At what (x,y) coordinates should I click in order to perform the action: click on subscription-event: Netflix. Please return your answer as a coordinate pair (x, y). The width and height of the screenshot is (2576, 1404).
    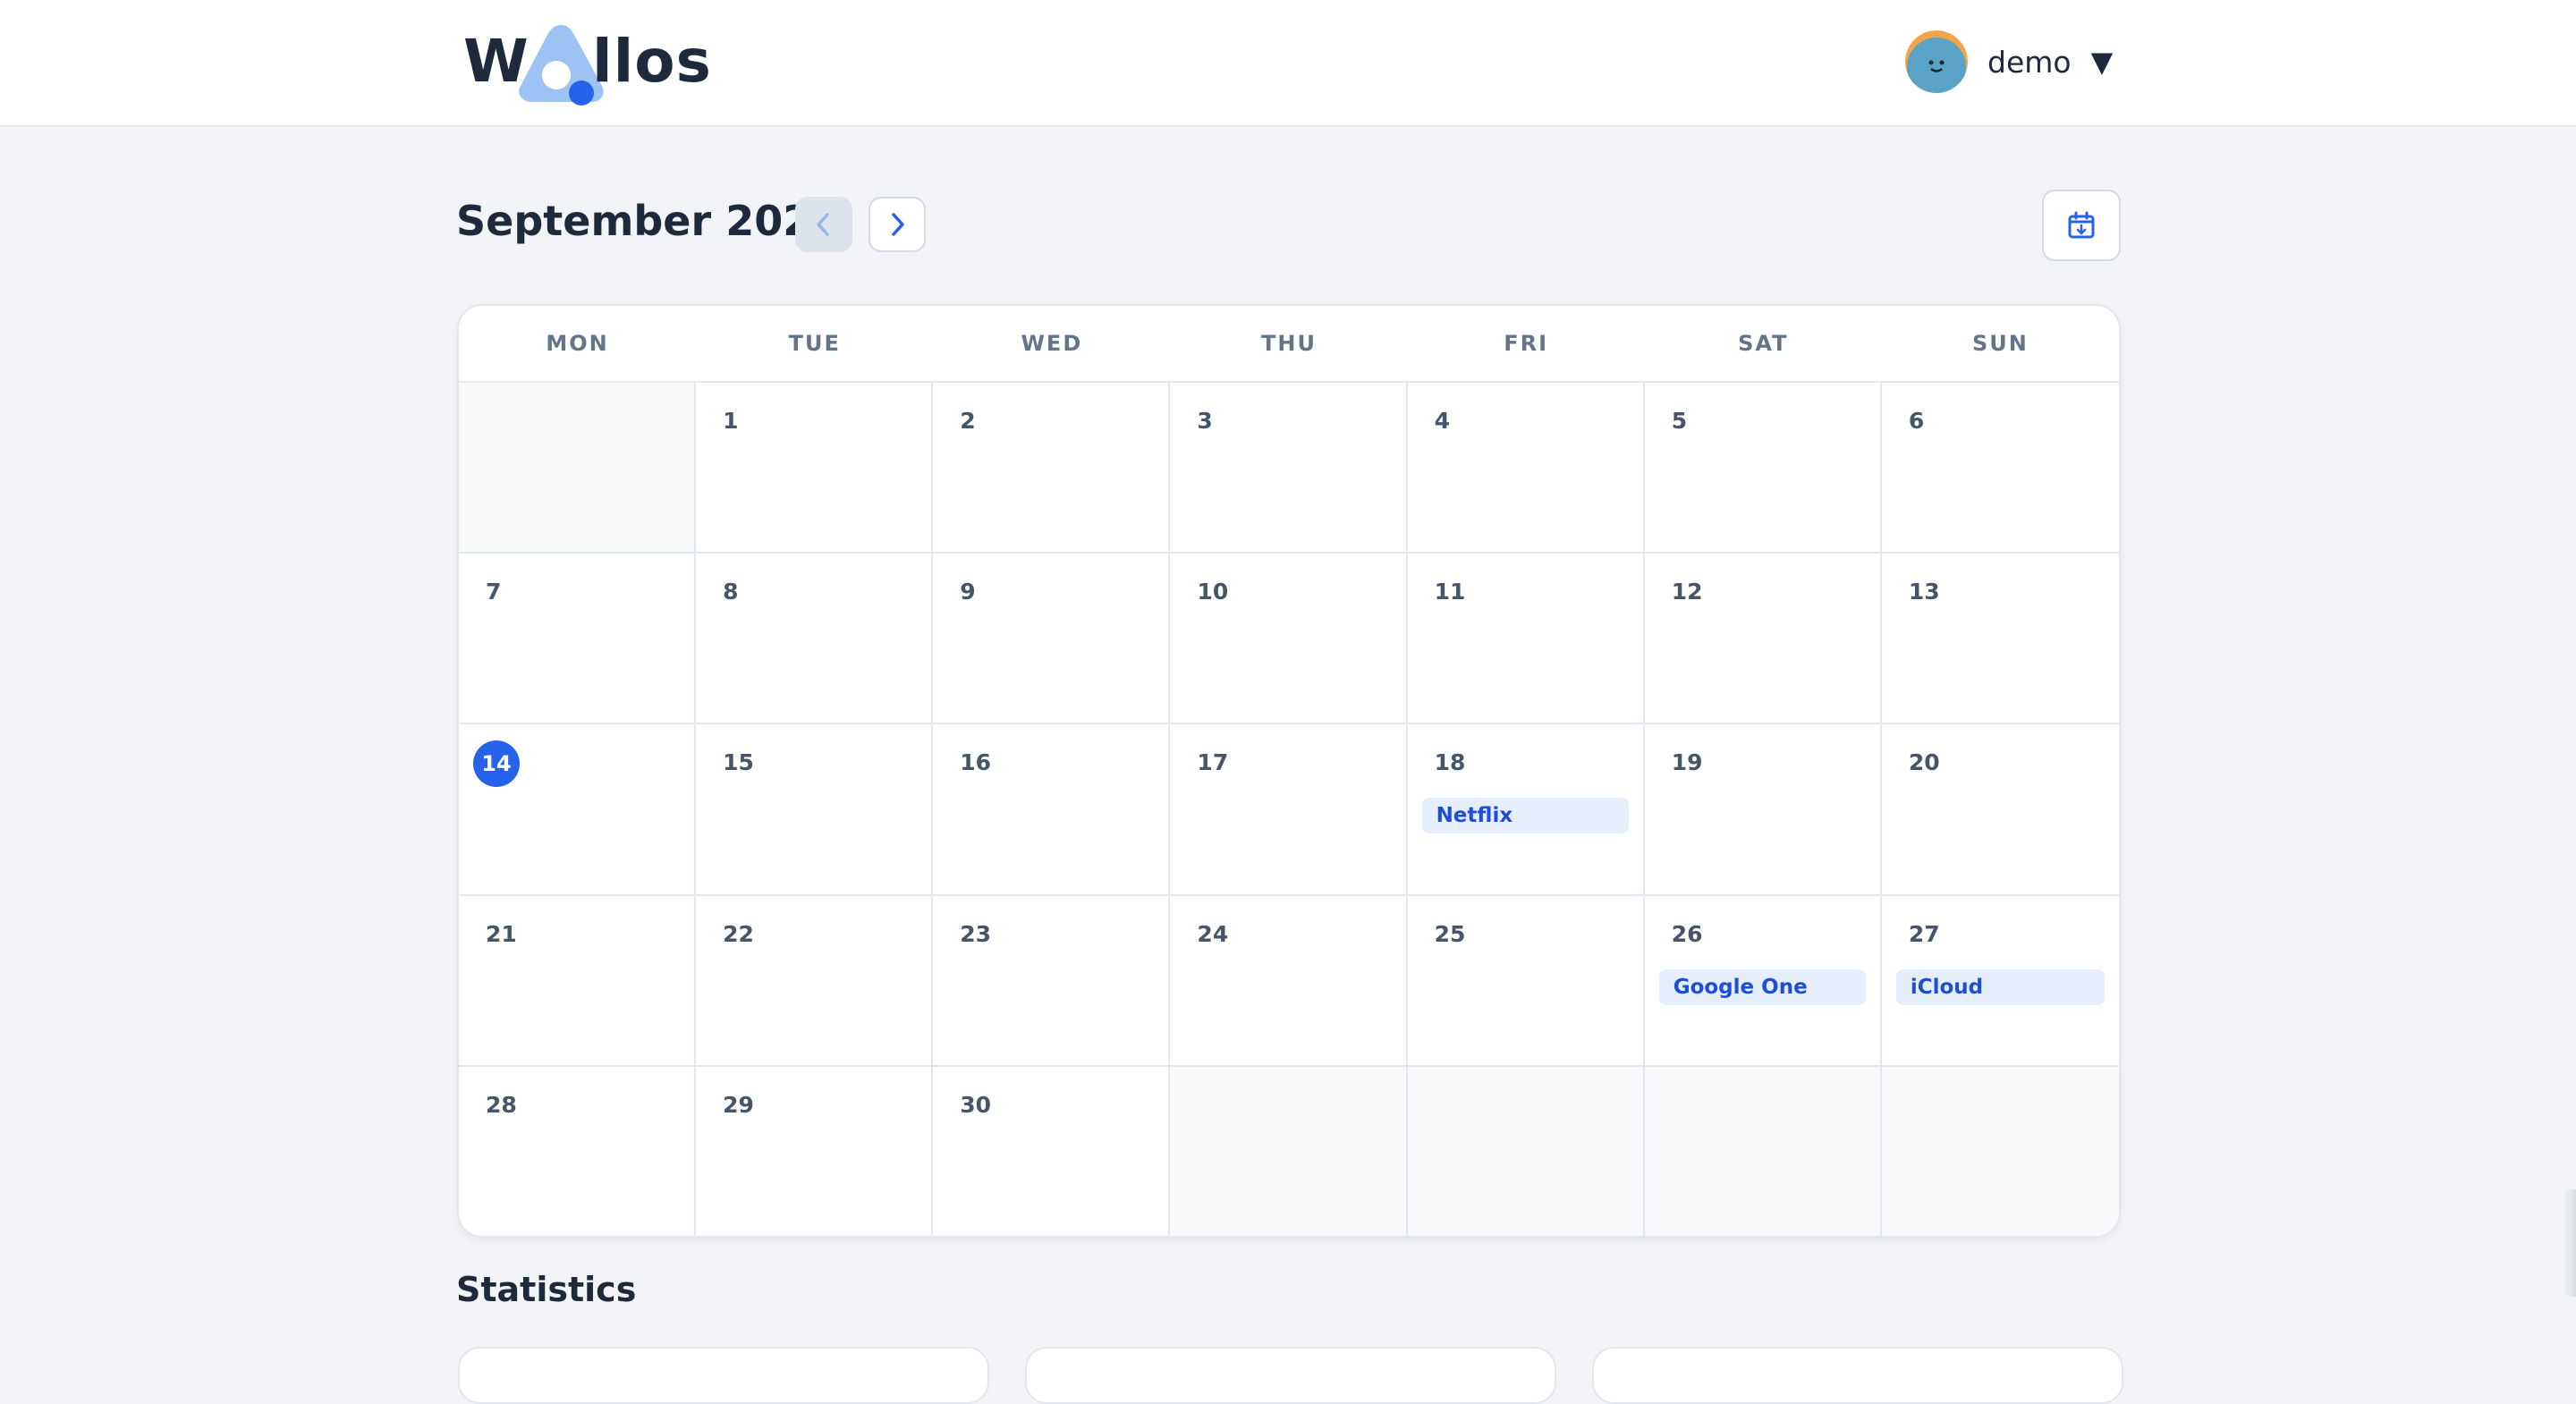
    Looking at the image, I should click on (1525, 816).